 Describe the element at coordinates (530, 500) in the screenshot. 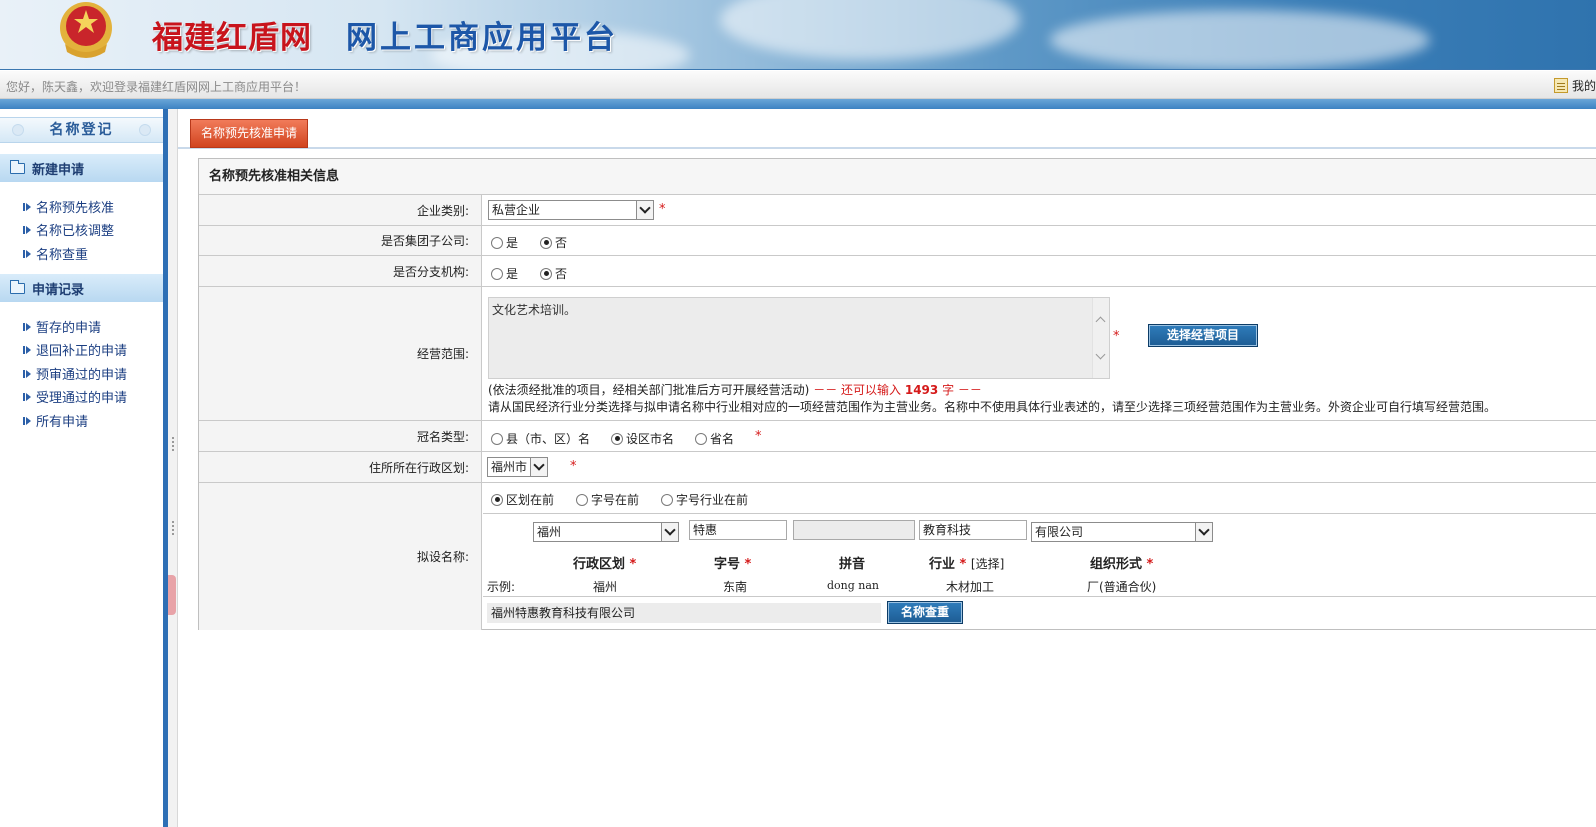

I see `radio-label: 区划在前` at that location.